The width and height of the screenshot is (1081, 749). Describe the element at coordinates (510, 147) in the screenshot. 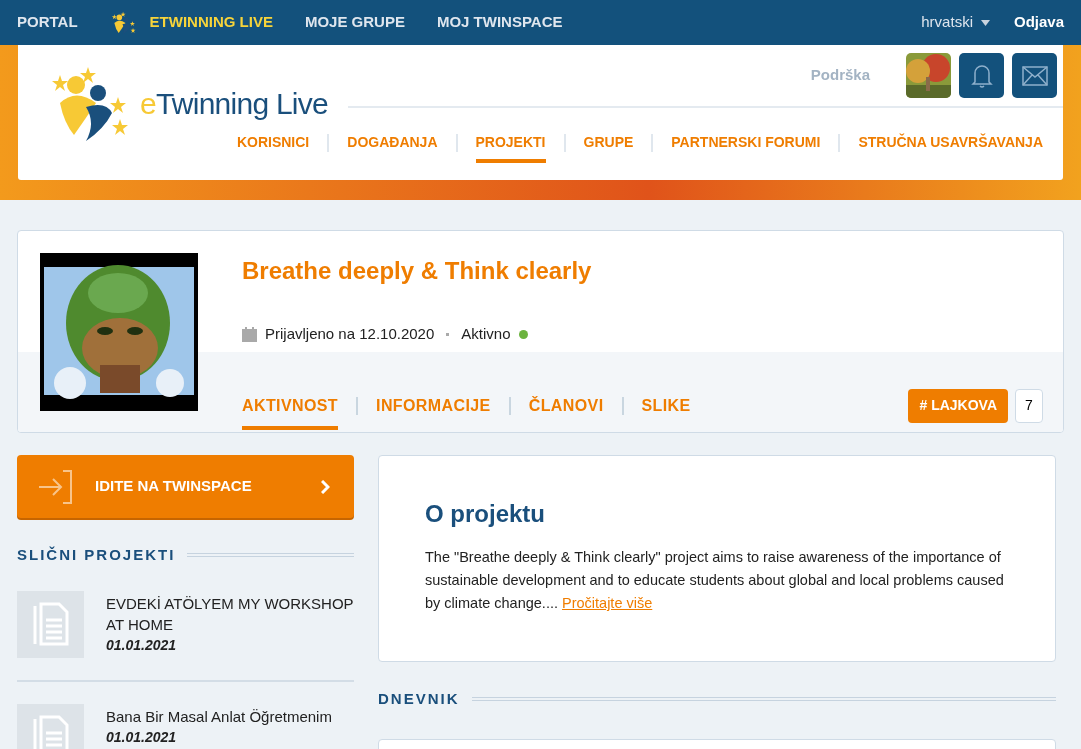

I see `main-nav-link: PROJEKTI` at that location.